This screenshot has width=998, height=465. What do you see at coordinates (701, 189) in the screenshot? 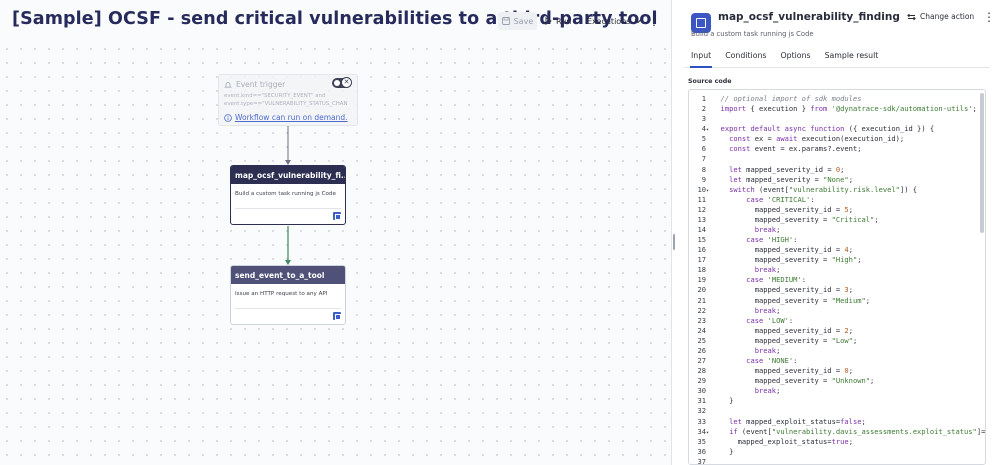
I see `line-number: 10` at bounding box center [701, 189].